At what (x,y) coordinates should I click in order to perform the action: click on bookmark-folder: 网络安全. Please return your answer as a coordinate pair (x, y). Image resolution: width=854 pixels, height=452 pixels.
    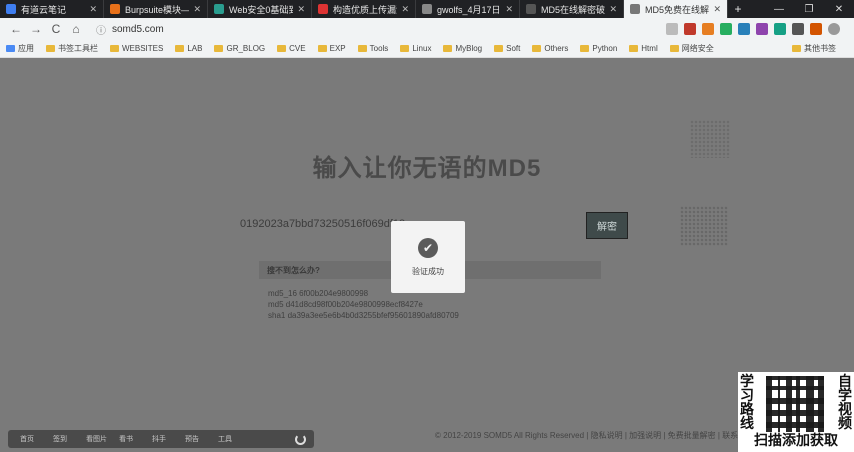
    Looking at the image, I should click on (691, 48).